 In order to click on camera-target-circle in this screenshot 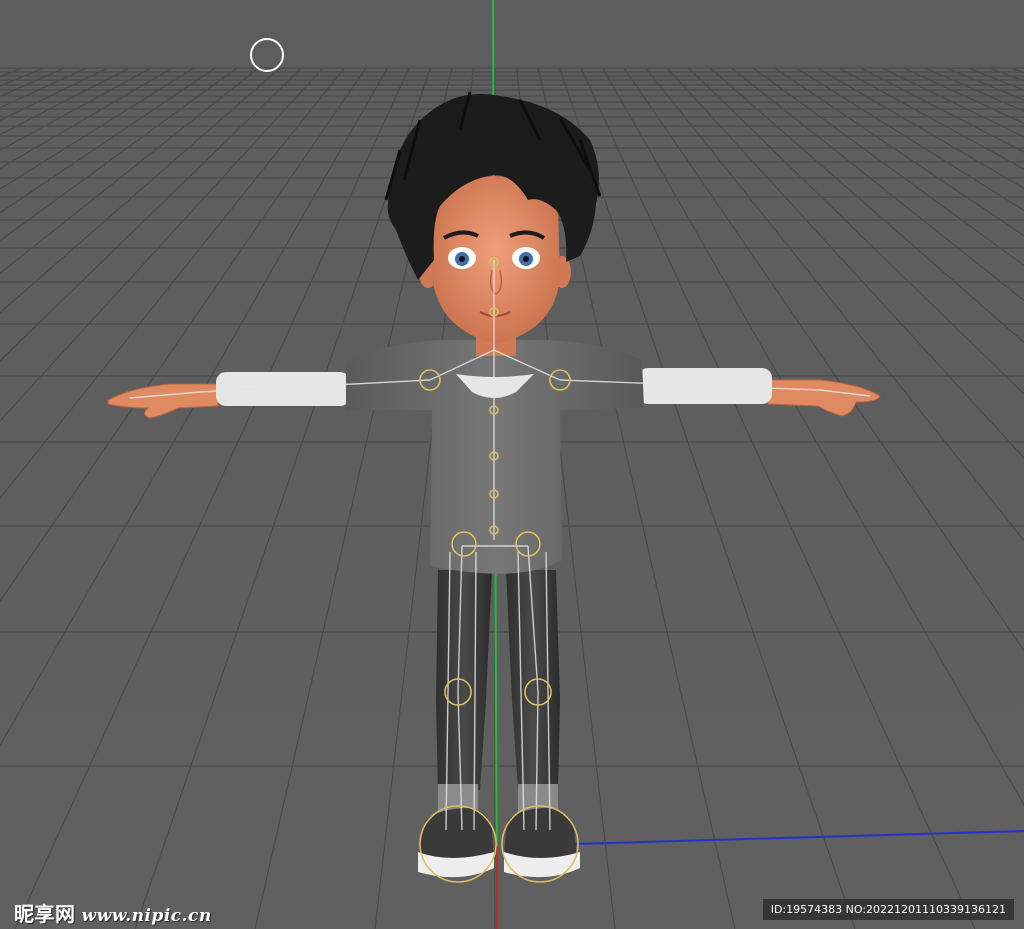, I will do `click(267, 55)`.